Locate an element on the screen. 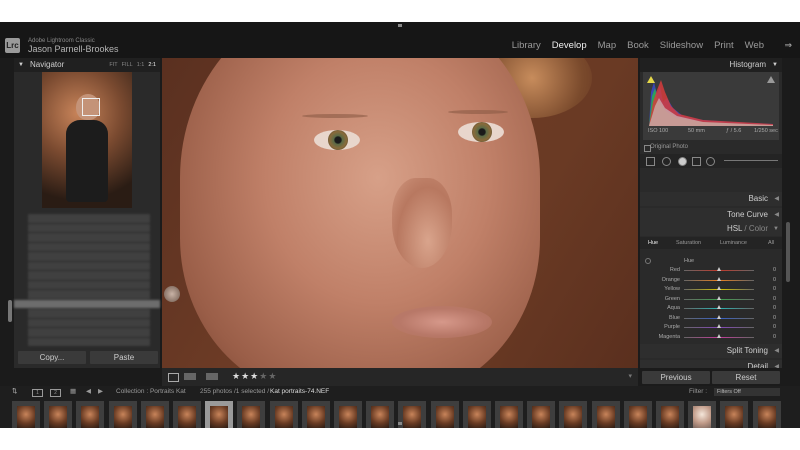 The width and height of the screenshot is (800, 450). hue-slider-aqua: Aqua 0 is located at coordinates (711, 308).